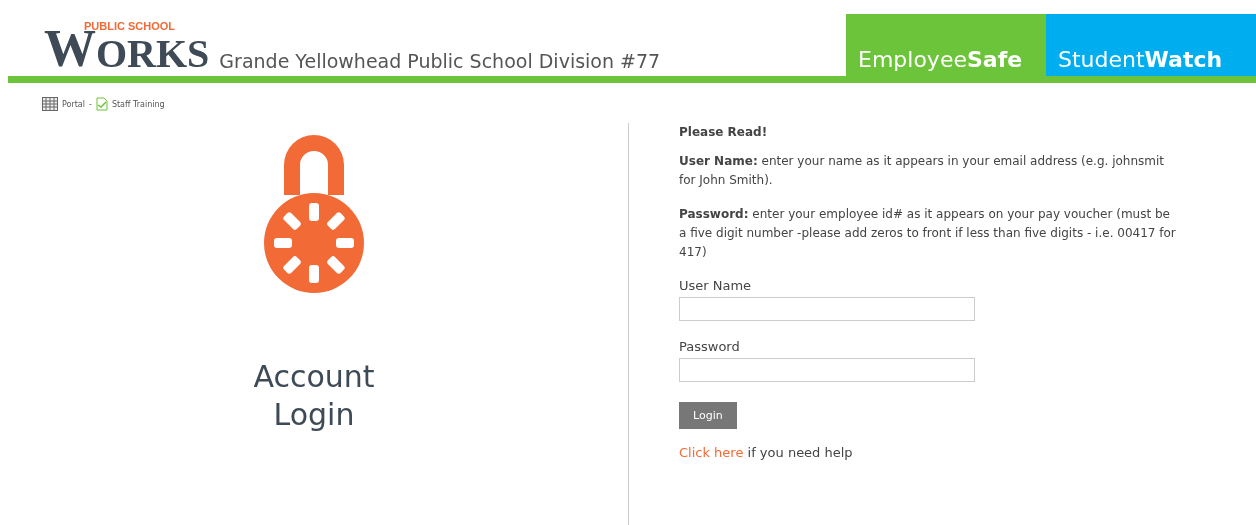  Describe the element at coordinates (708, 415) in the screenshot. I see `login-button: Login` at that location.